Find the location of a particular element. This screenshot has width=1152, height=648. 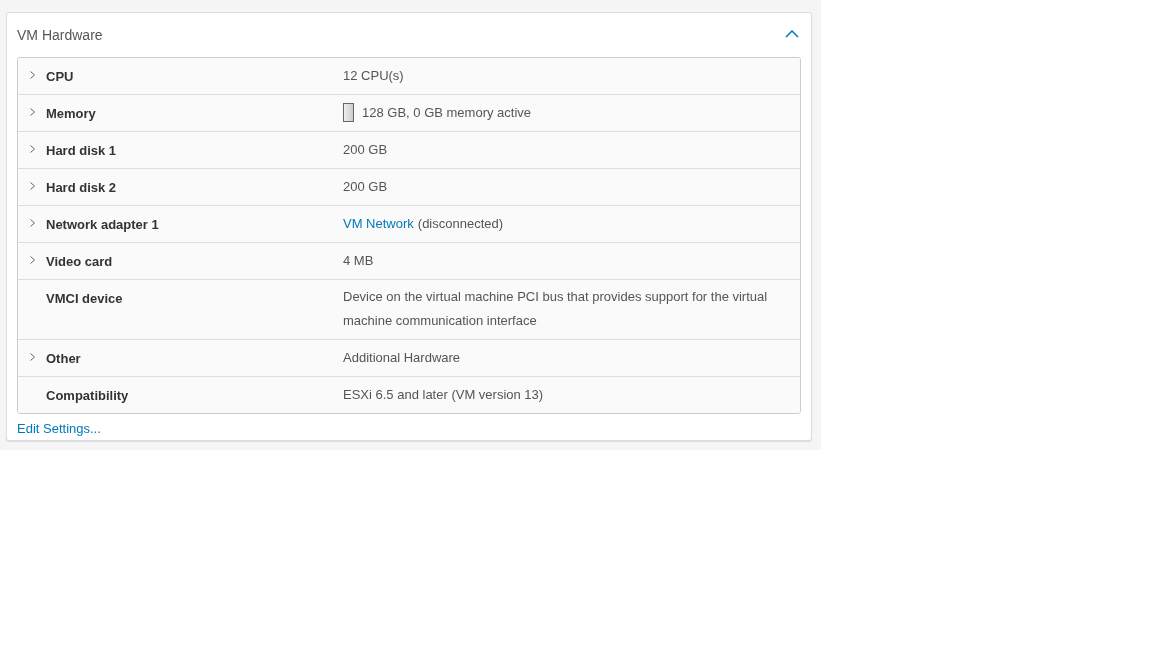

row-value: 12 CPU(s) is located at coordinates (373, 76).